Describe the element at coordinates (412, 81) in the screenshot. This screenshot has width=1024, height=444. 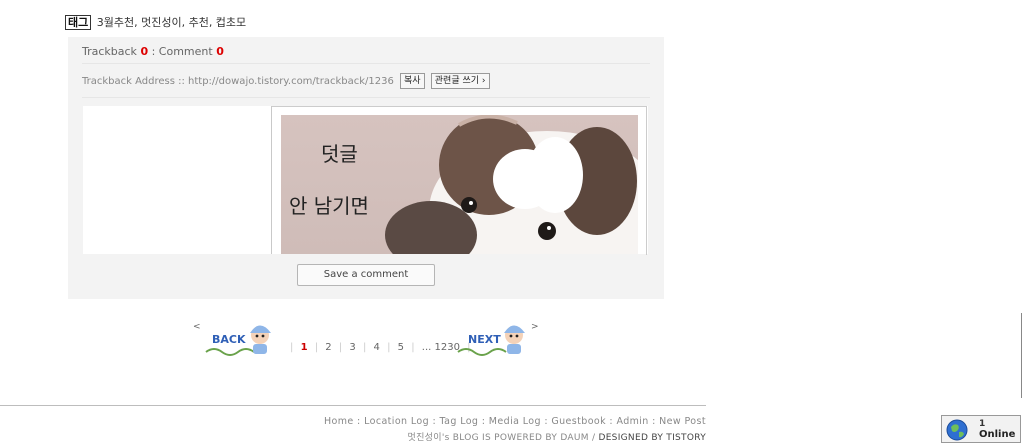
I see `copy-button: 복사` at that location.